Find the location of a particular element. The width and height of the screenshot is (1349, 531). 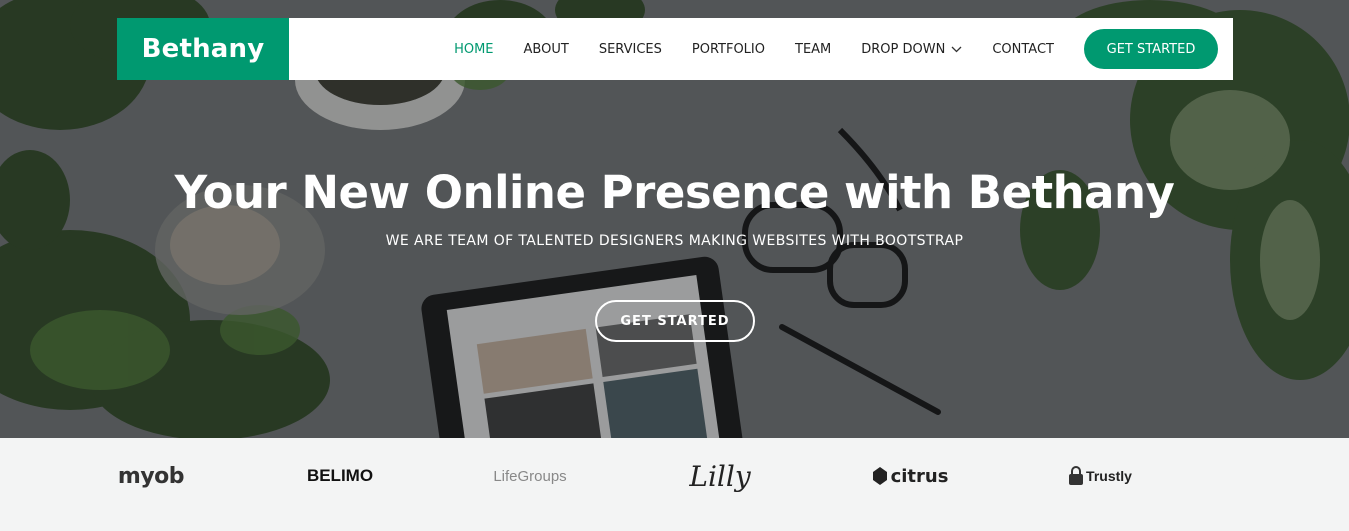

client-logo-belimo: BELIMO is located at coordinates (340, 476).